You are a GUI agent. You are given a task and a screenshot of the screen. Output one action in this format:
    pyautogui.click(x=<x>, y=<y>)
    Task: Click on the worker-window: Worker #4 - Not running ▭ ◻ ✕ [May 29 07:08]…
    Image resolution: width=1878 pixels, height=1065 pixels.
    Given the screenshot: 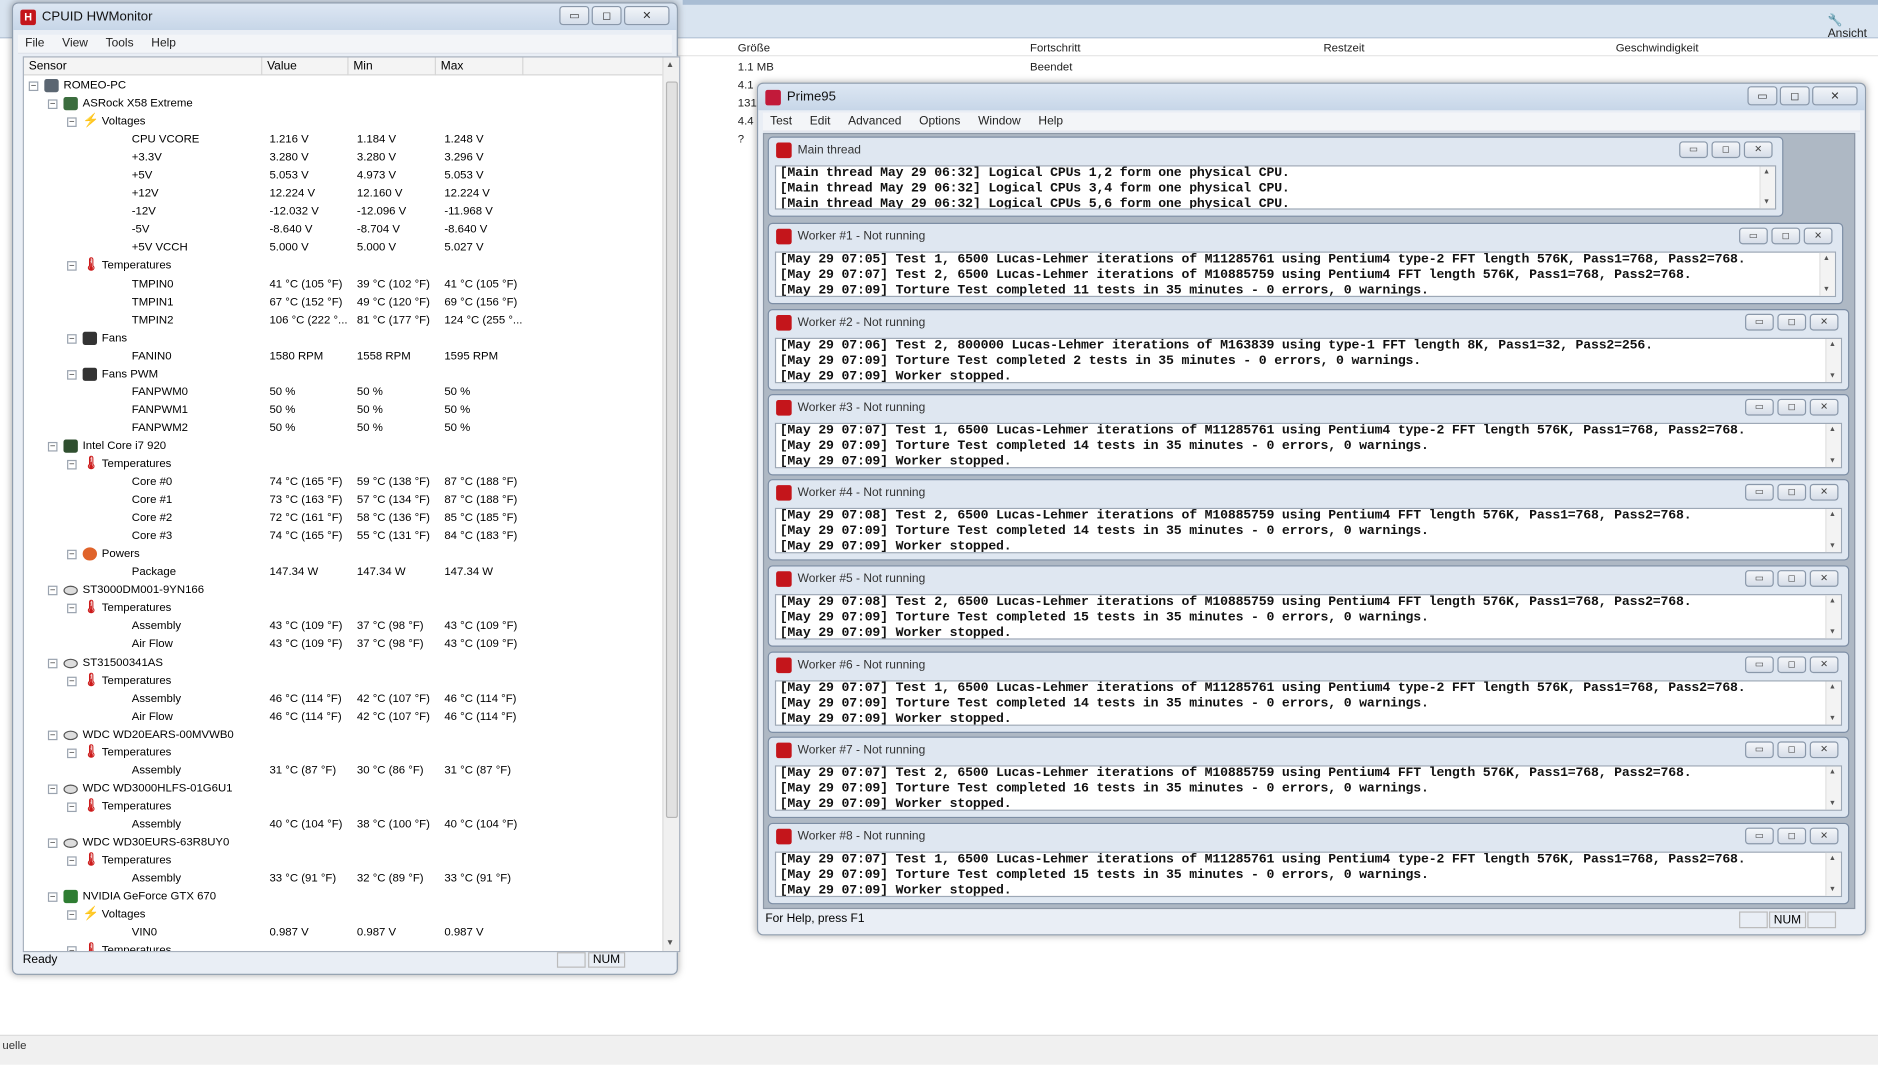 What is the action you would take?
    pyautogui.click(x=1308, y=520)
    